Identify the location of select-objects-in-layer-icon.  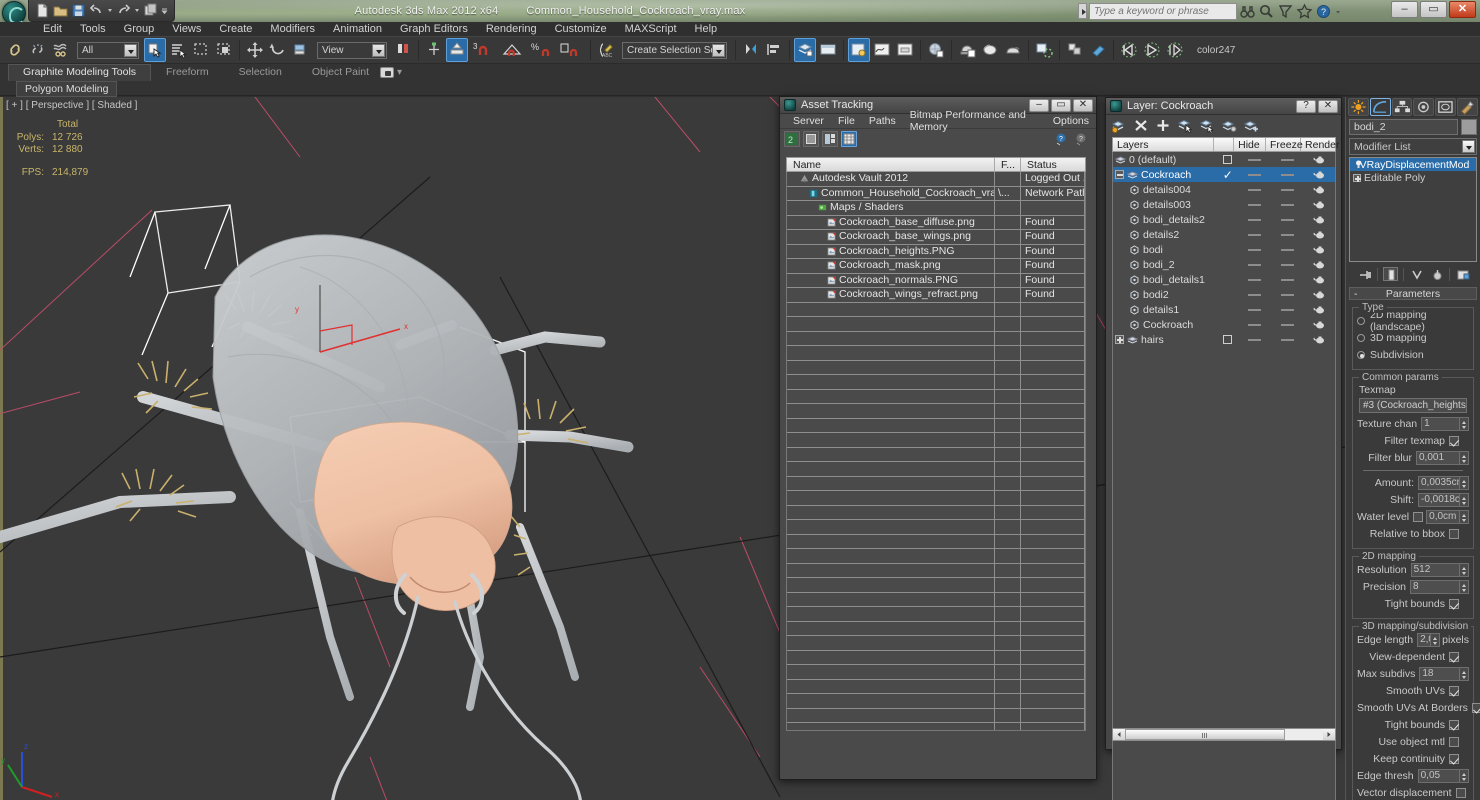
(1185, 125).